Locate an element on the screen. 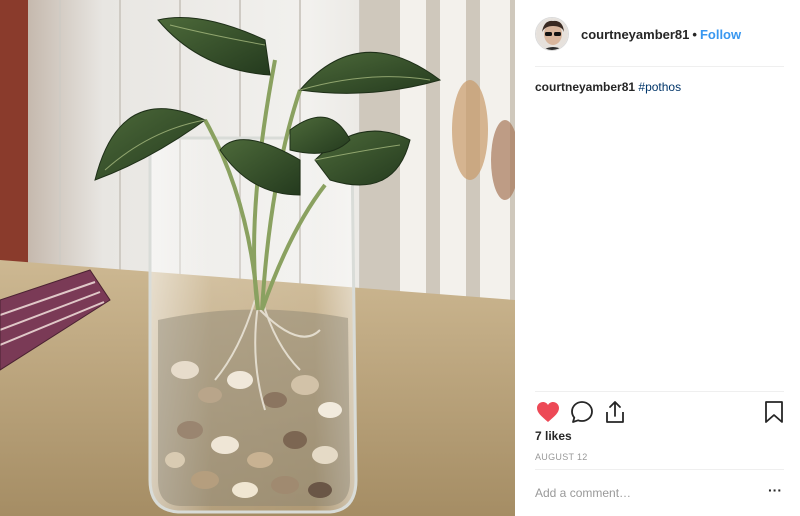 Image resolution: width=800 pixels, height=516 pixels. share-icon is located at coordinates (615, 412).